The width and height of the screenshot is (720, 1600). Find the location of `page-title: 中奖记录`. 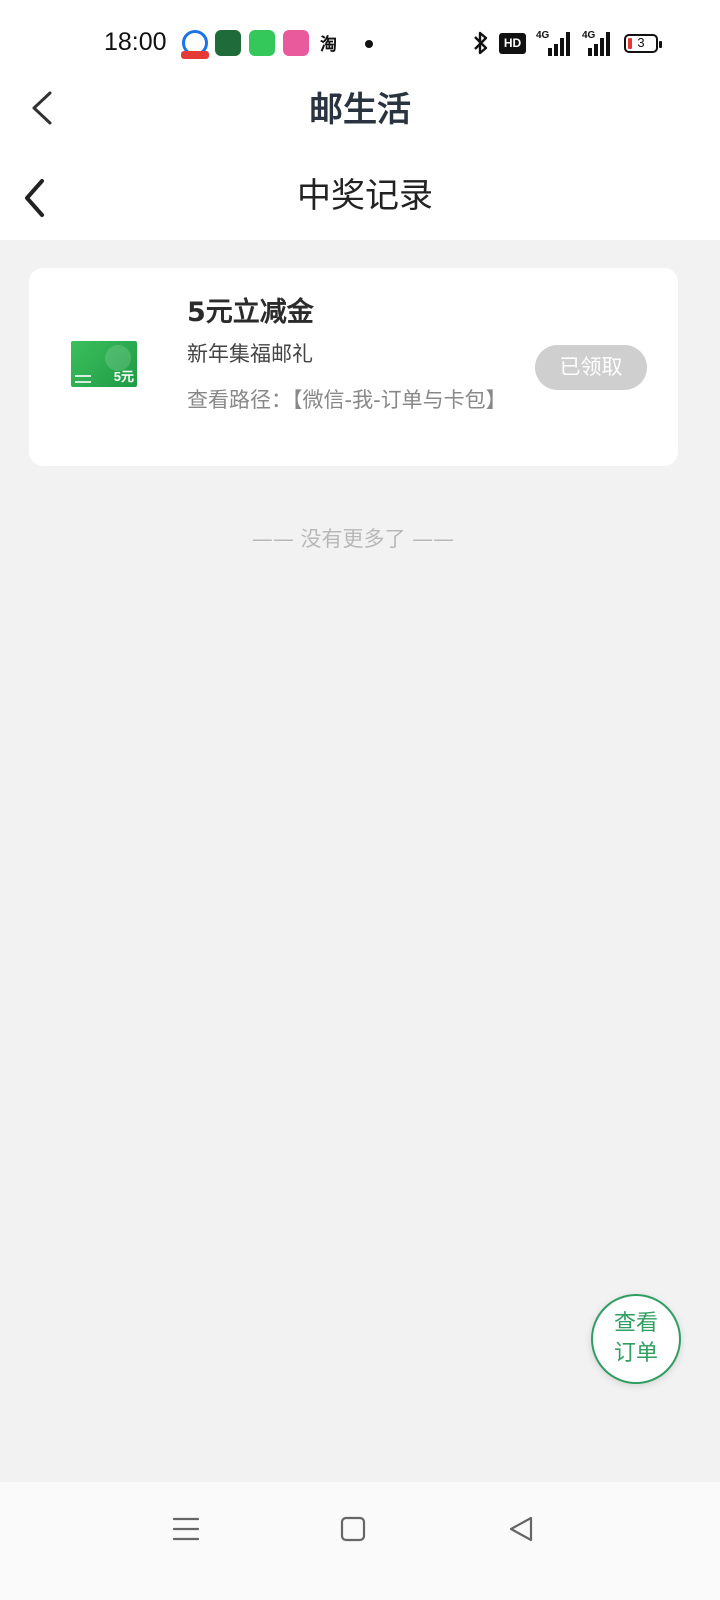

page-title: 中奖记录 is located at coordinates (365, 196).